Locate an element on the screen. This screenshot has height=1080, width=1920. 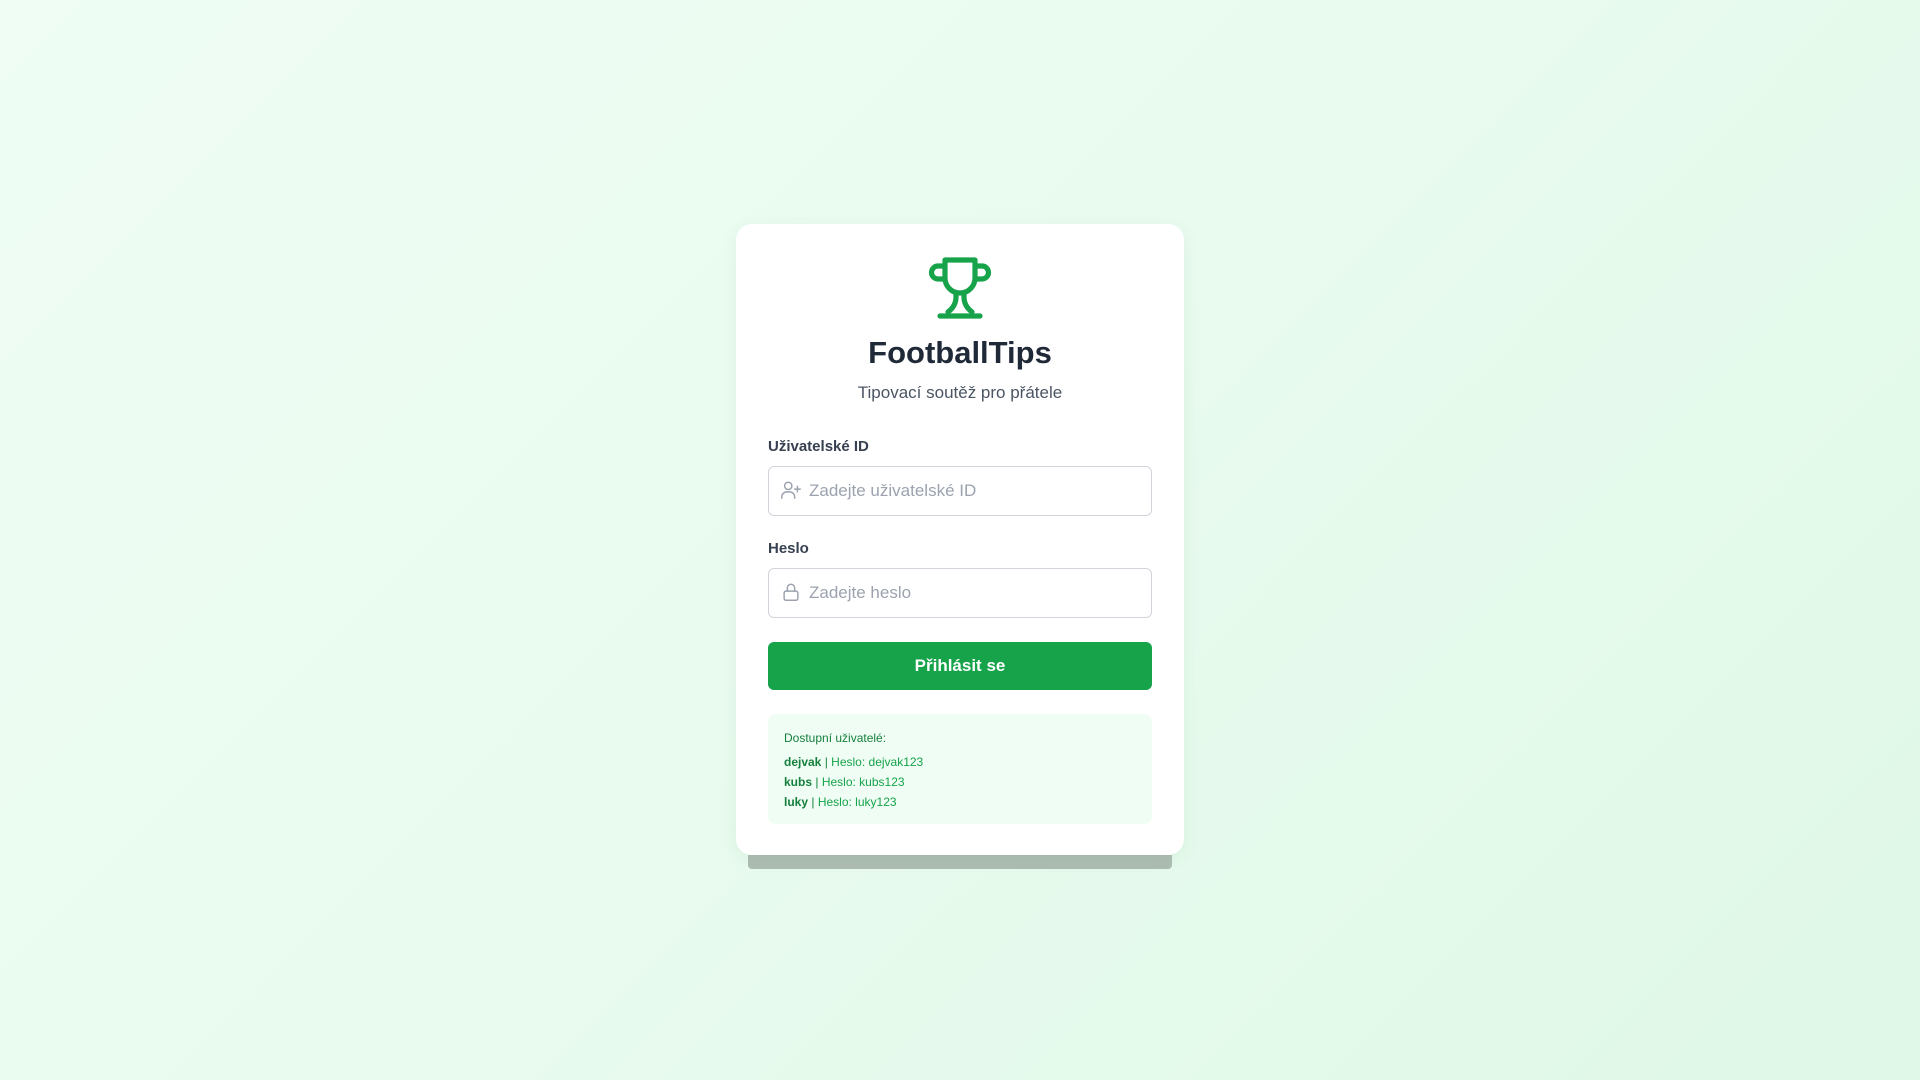
login-button: Přihlásit se is located at coordinates (960, 666).